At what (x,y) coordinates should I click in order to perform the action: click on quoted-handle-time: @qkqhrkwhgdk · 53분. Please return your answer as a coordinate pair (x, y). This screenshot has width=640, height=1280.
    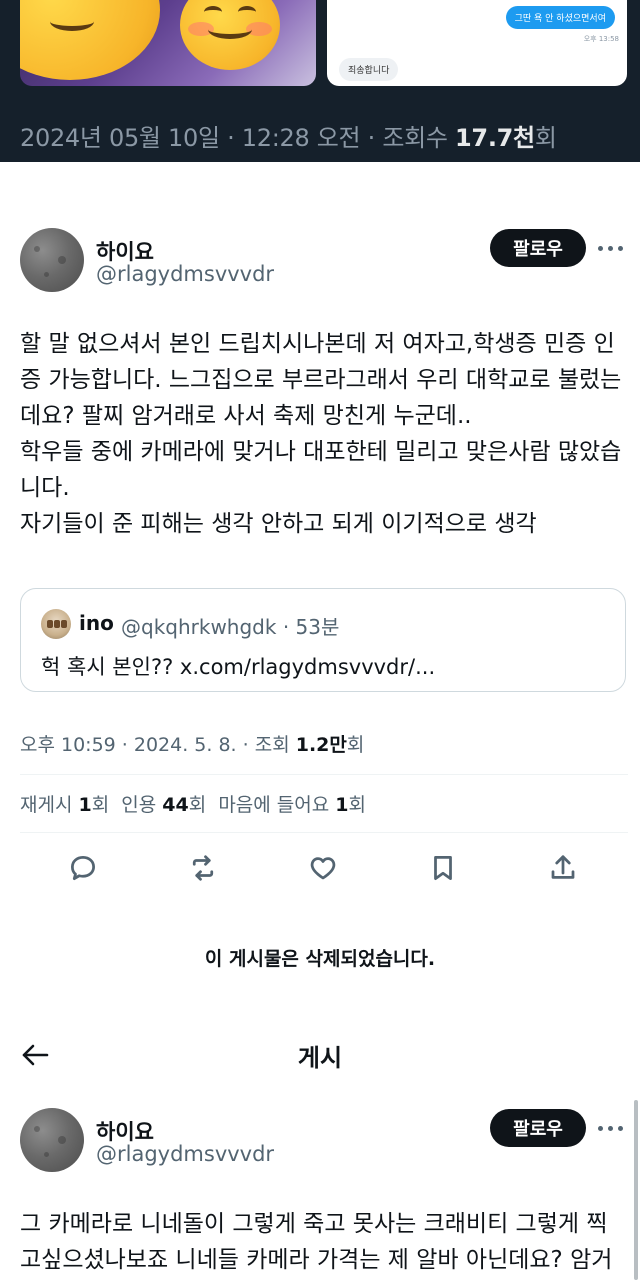
    Looking at the image, I should click on (230, 627).